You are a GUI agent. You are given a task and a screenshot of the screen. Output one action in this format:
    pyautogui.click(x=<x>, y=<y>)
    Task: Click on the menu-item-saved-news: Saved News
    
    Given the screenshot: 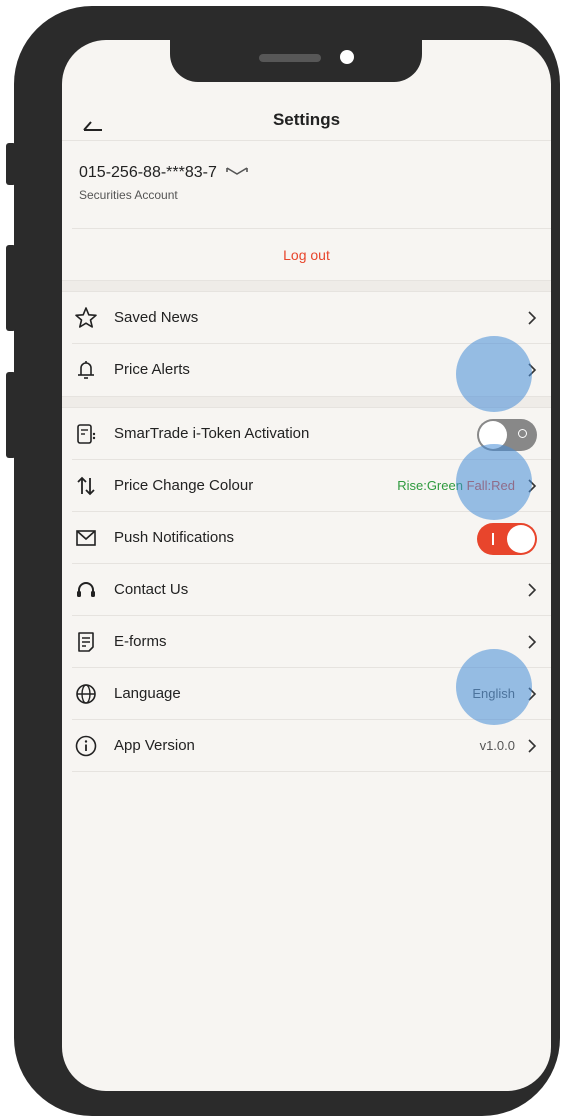 What is the action you would take?
    pyautogui.click(x=306, y=318)
    